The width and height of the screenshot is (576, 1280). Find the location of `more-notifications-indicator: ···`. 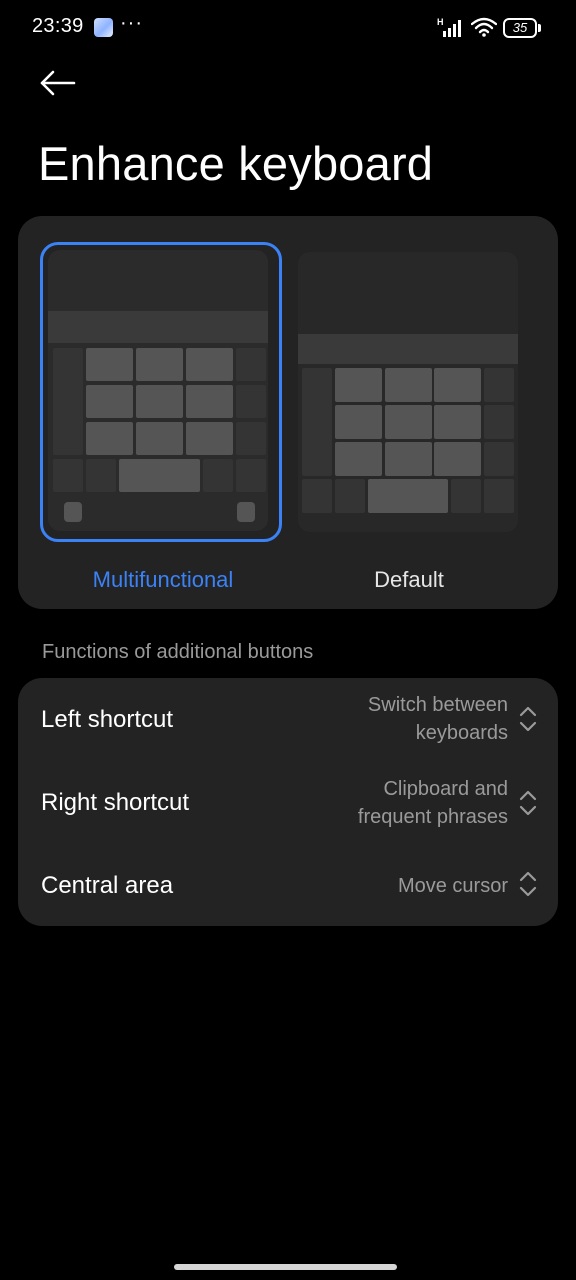

more-notifications-indicator: ··· is located at coordinates (131, 23).